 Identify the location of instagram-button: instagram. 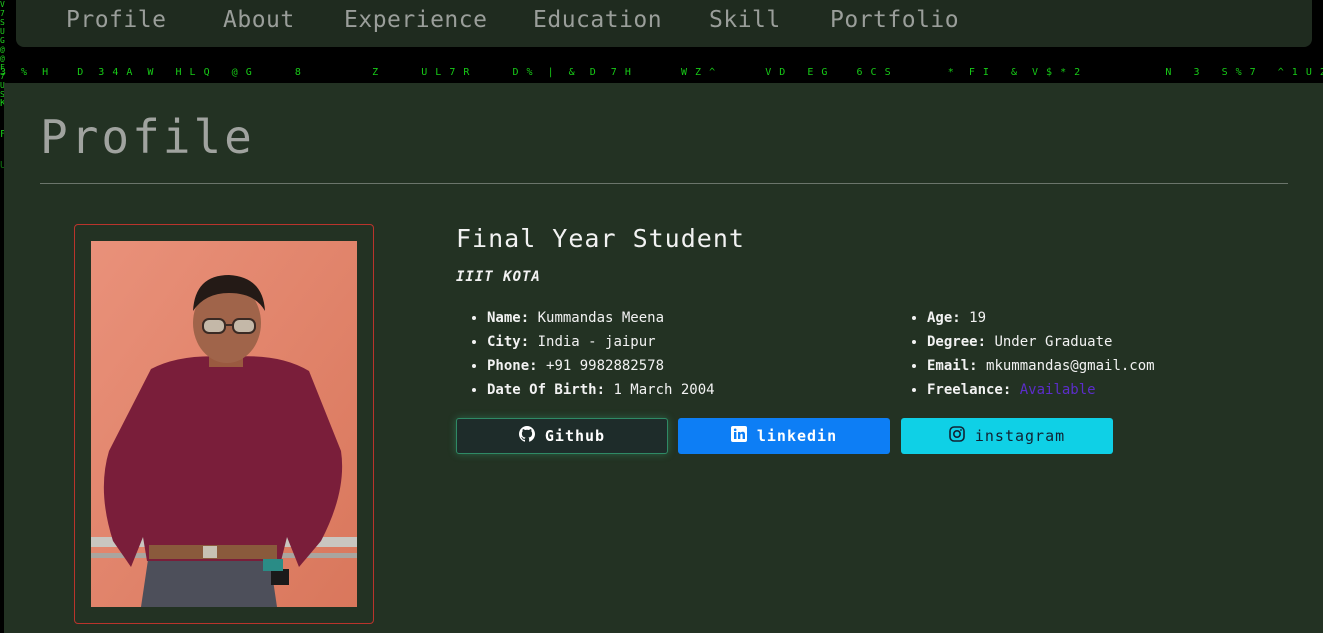
(1007, 436).